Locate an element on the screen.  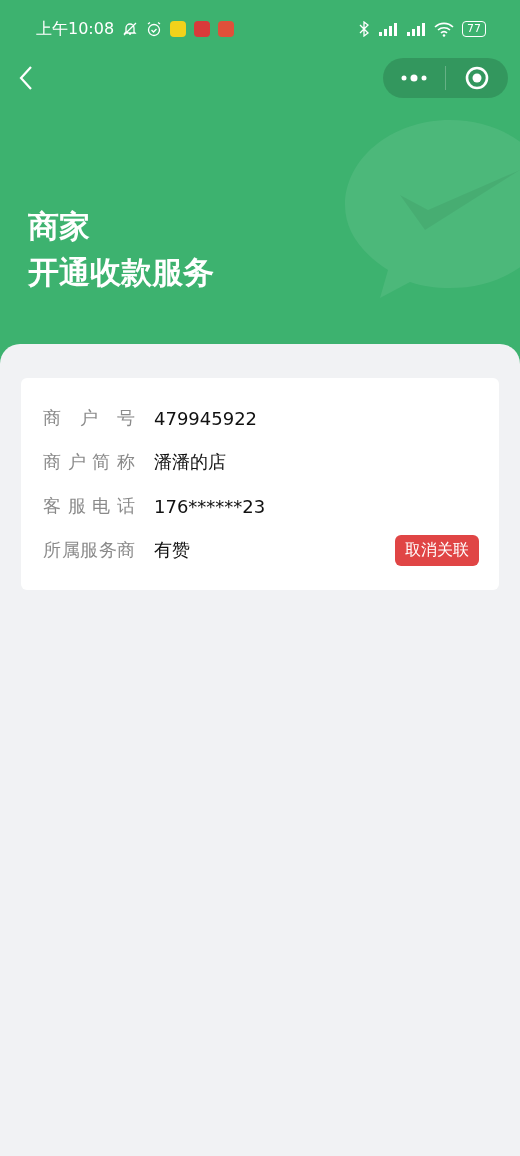
field-value: 潘潘的店 is located at coordinates (190, 462).